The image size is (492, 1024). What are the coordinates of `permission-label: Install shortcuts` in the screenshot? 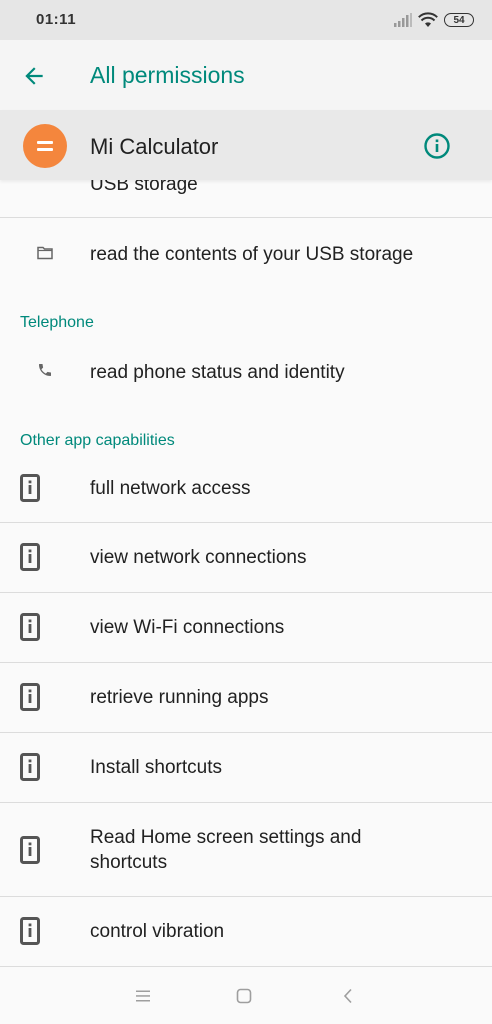 It's located at (156, 767).